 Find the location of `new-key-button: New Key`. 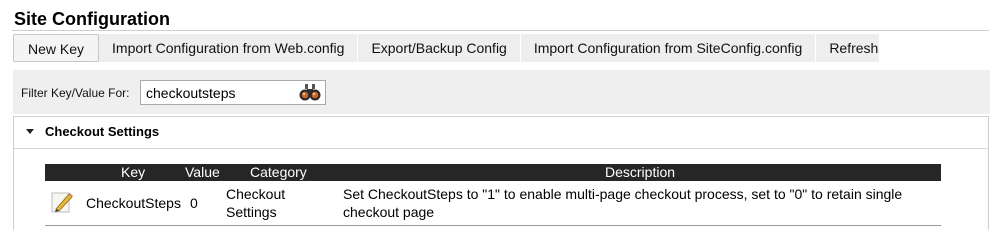

new-key-button: New Key is located at coordinates (56, 48).